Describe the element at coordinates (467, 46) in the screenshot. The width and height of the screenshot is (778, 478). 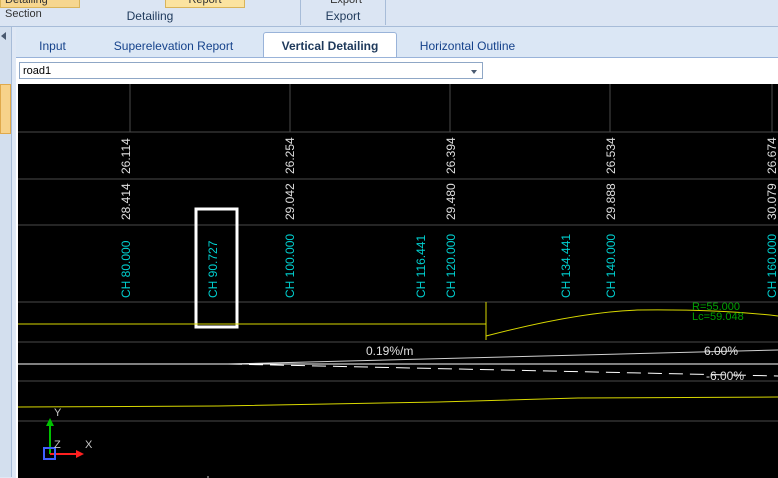
I see `tab-horizontal-outline: Horizontal Outline` at that location.